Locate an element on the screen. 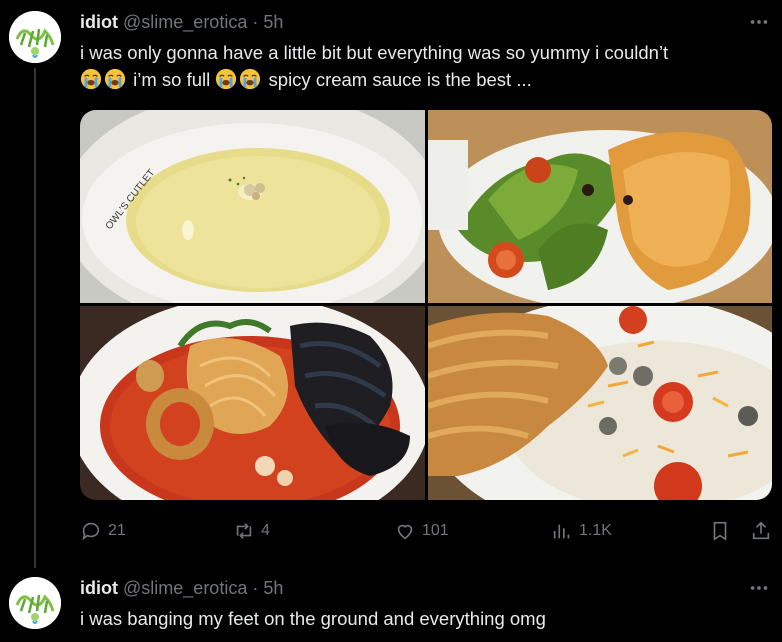  bookmark-button is located at coordinates (720, 531).